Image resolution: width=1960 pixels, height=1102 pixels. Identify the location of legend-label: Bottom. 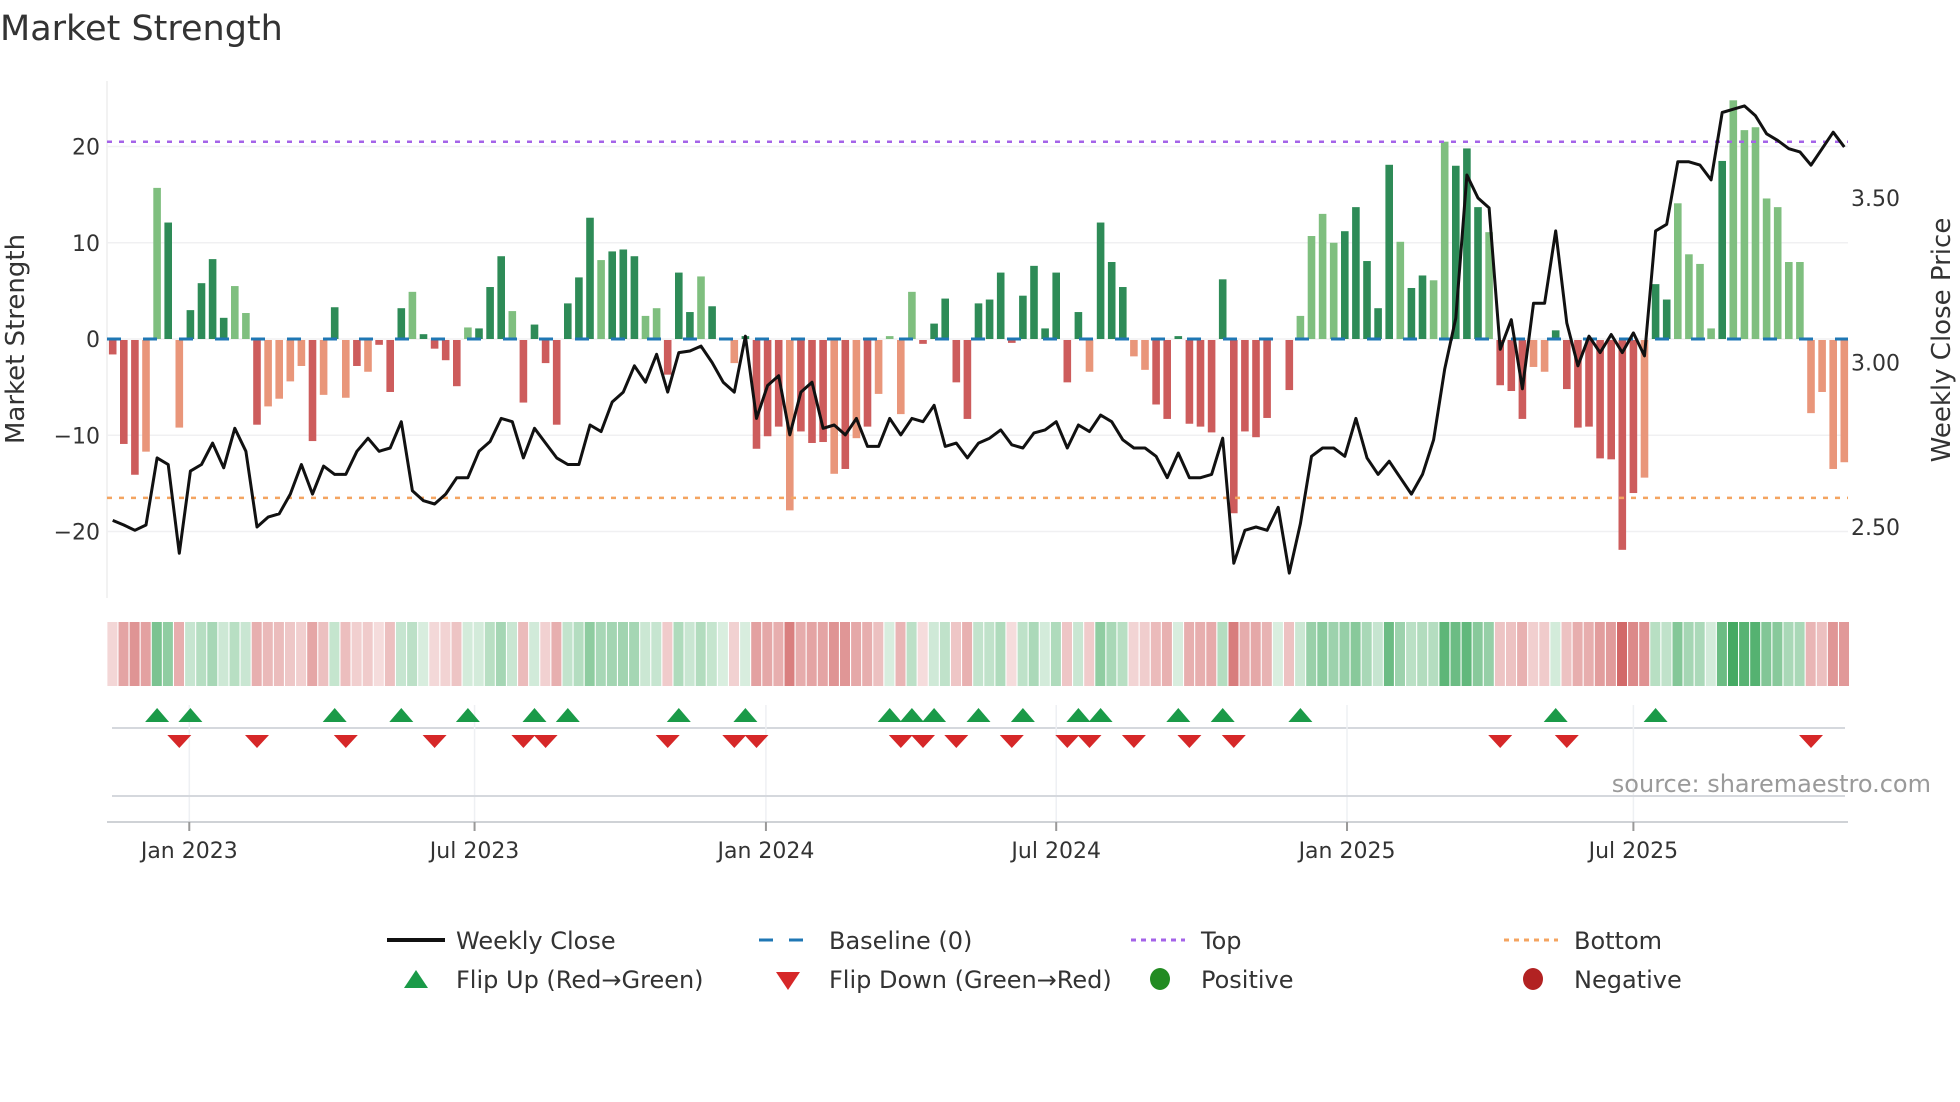
(1618, 941).